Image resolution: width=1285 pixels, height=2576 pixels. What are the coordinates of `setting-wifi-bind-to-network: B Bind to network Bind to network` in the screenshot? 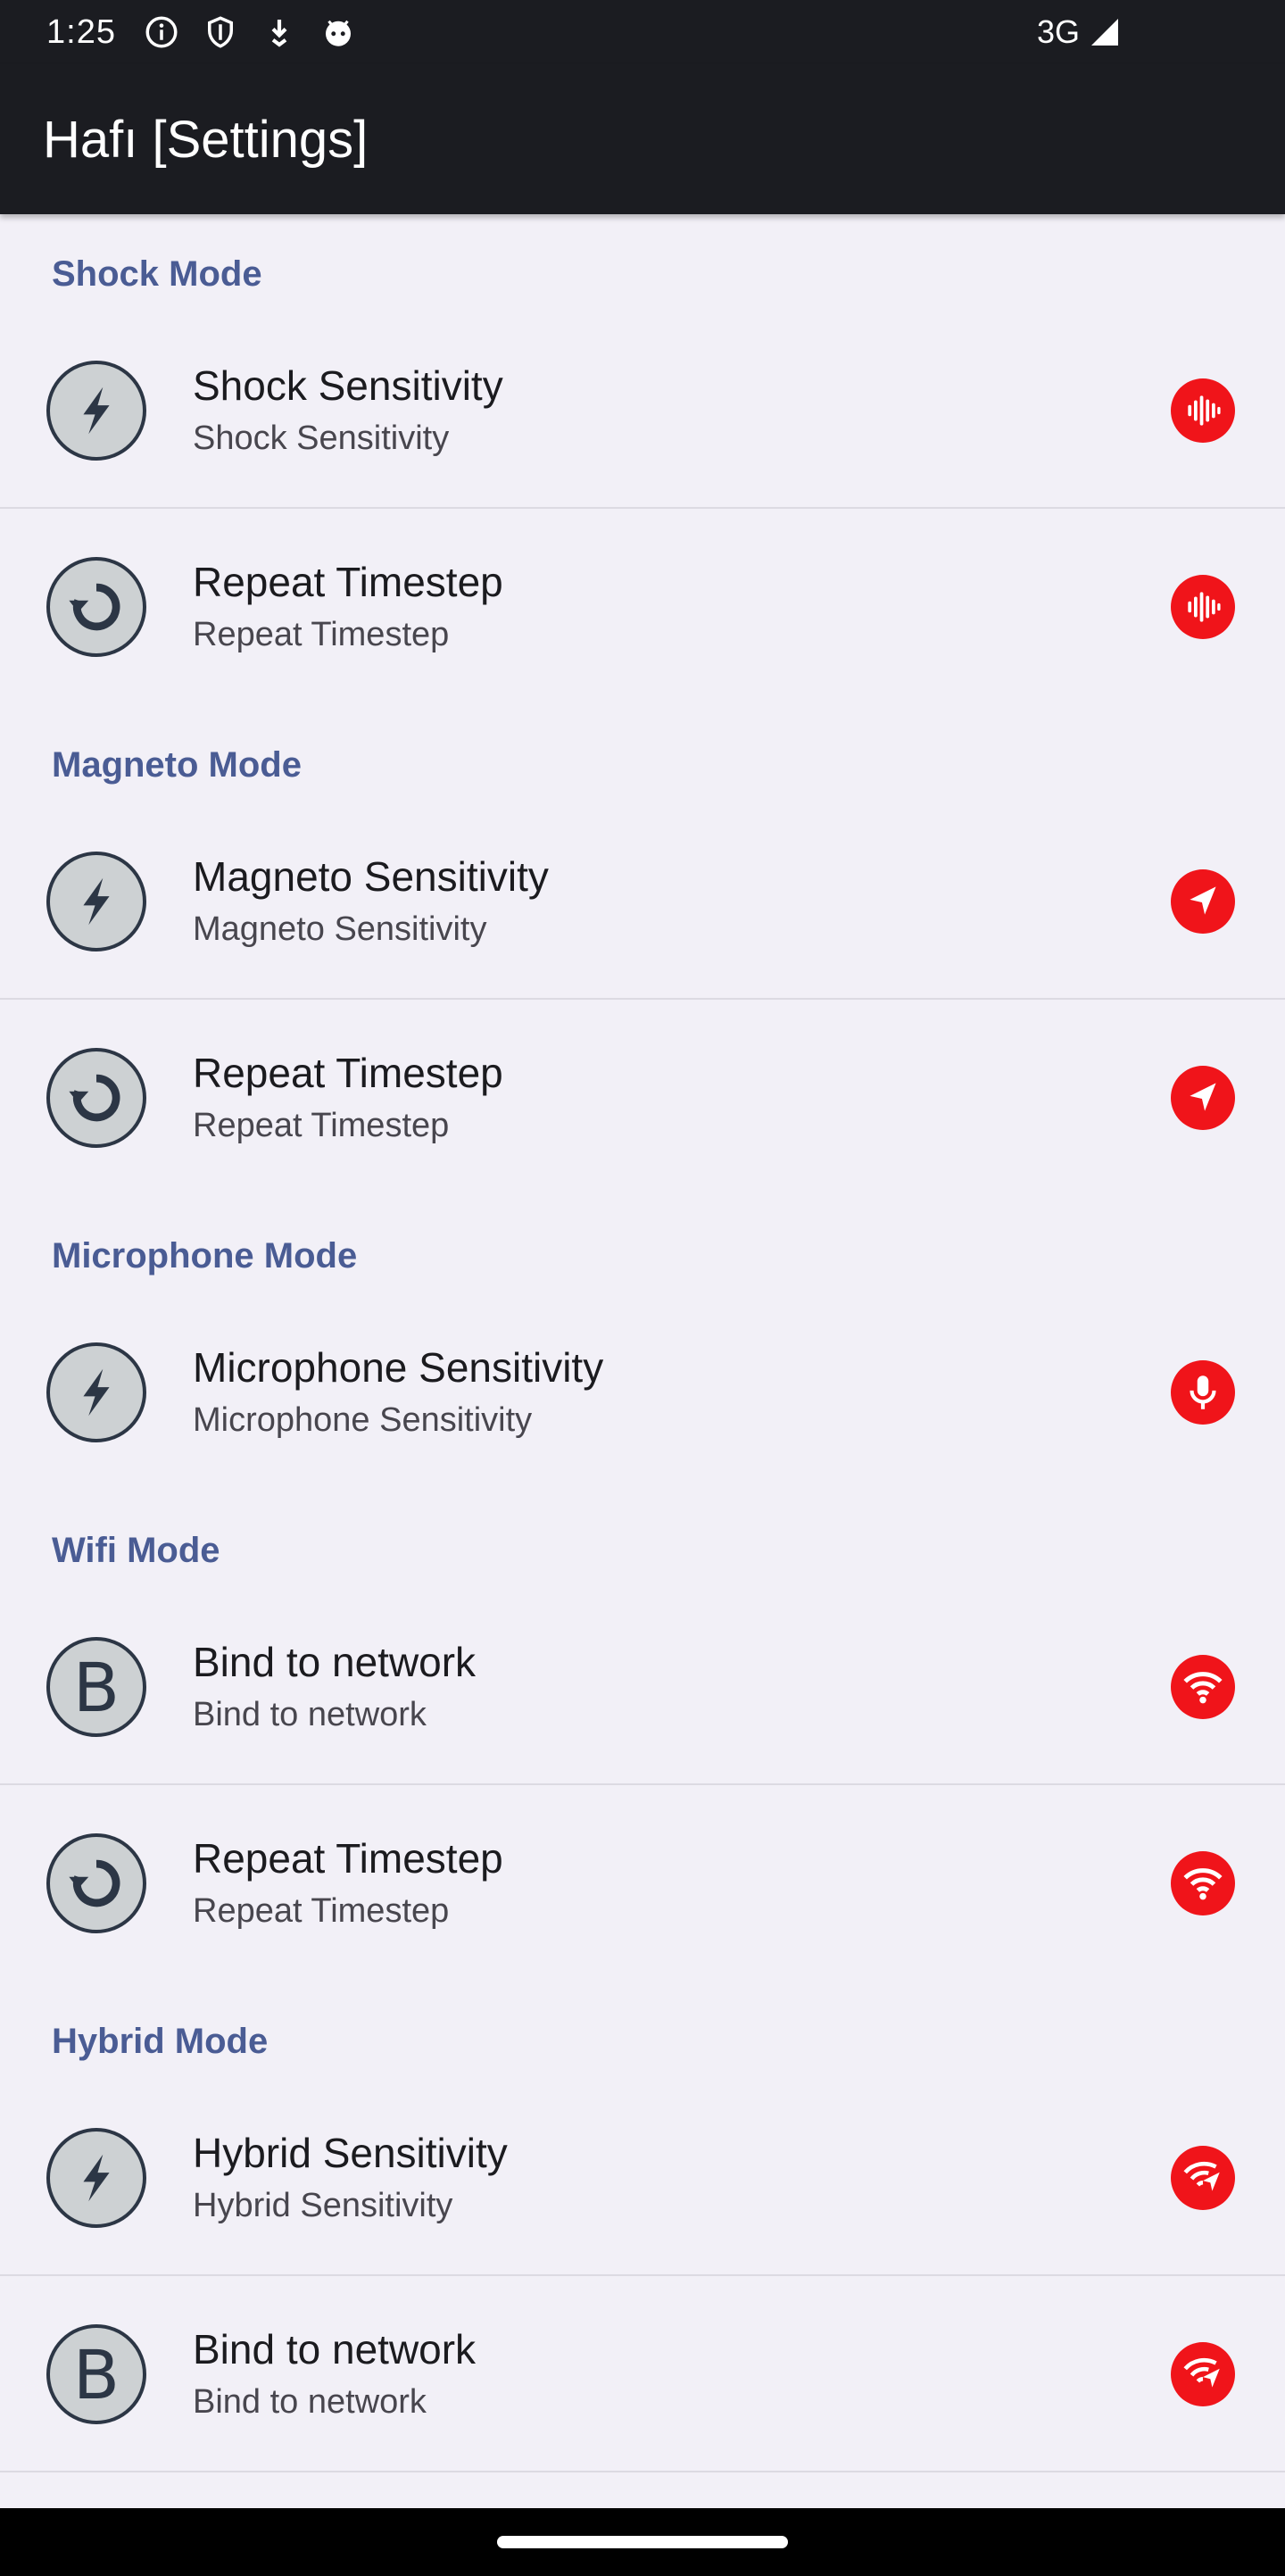 It's located at (642, 1687).